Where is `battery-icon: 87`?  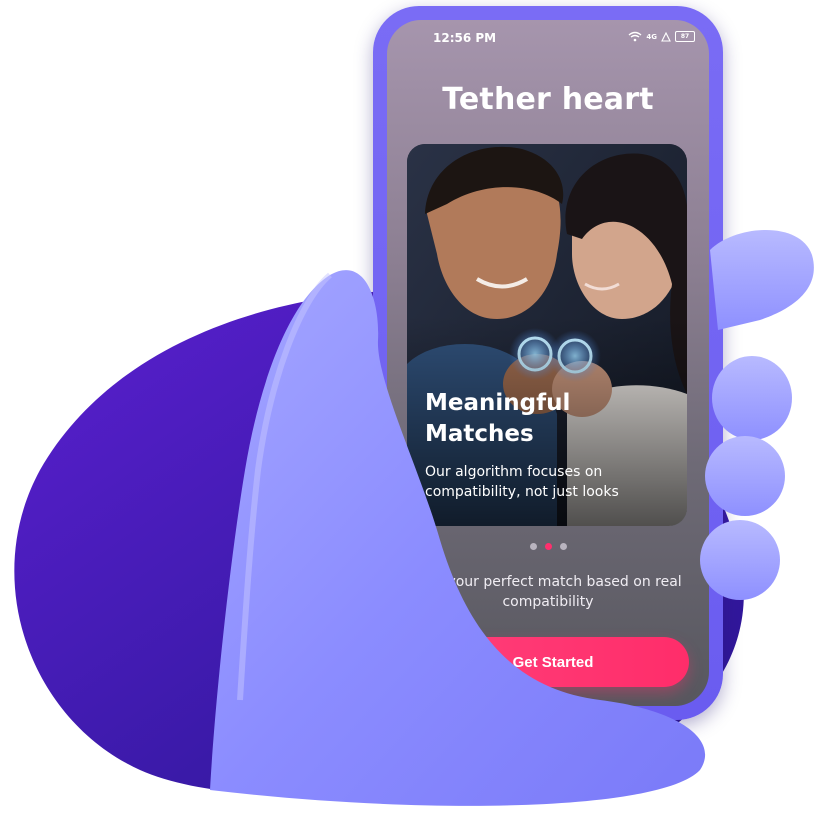
battery-icon: 87 is located at coordinates (685, 36).